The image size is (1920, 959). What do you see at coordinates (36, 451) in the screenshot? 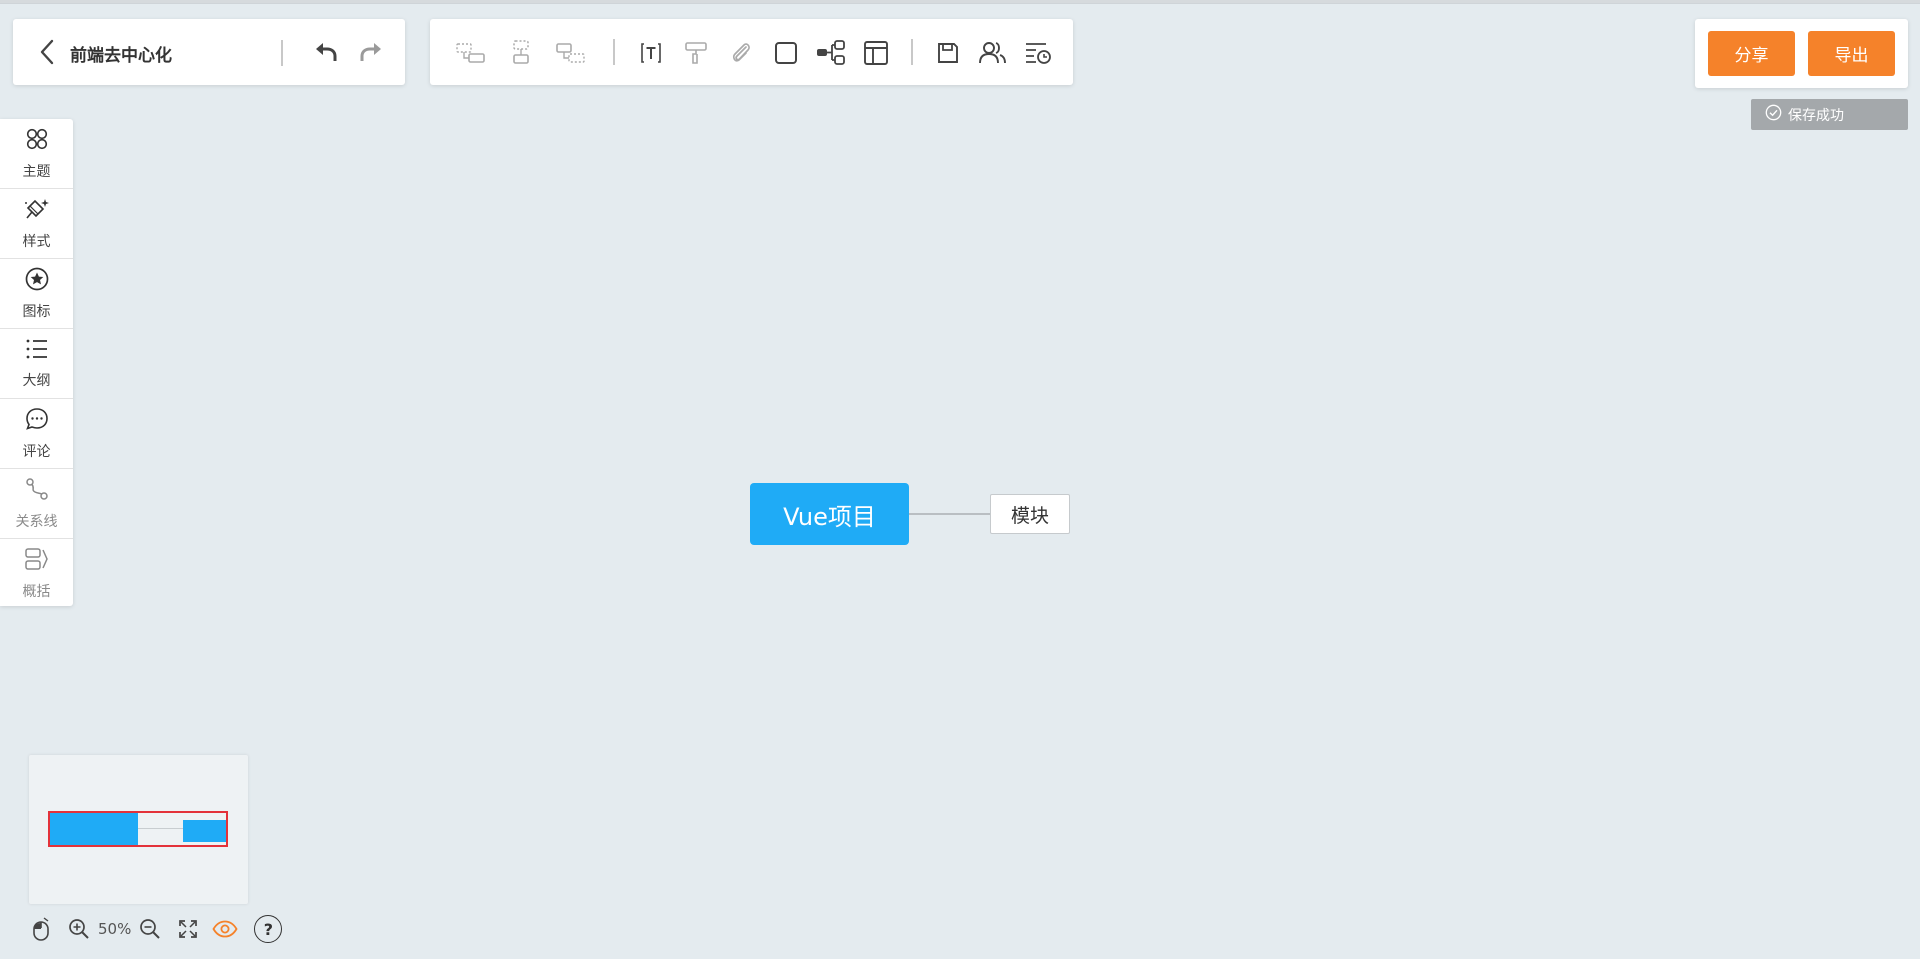
I see `sidebar-item-label: 评论` at bounding box center [36, 451].